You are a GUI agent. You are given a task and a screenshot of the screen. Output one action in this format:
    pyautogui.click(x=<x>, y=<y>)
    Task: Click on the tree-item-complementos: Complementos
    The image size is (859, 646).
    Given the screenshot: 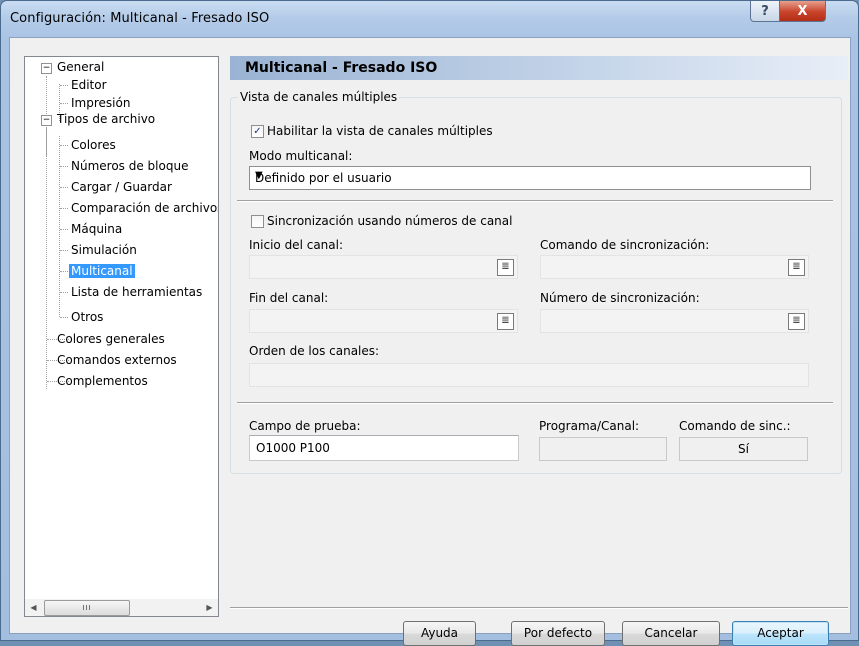 What is the action you would take?
    pyautogui.click(x=102, y=381)
    